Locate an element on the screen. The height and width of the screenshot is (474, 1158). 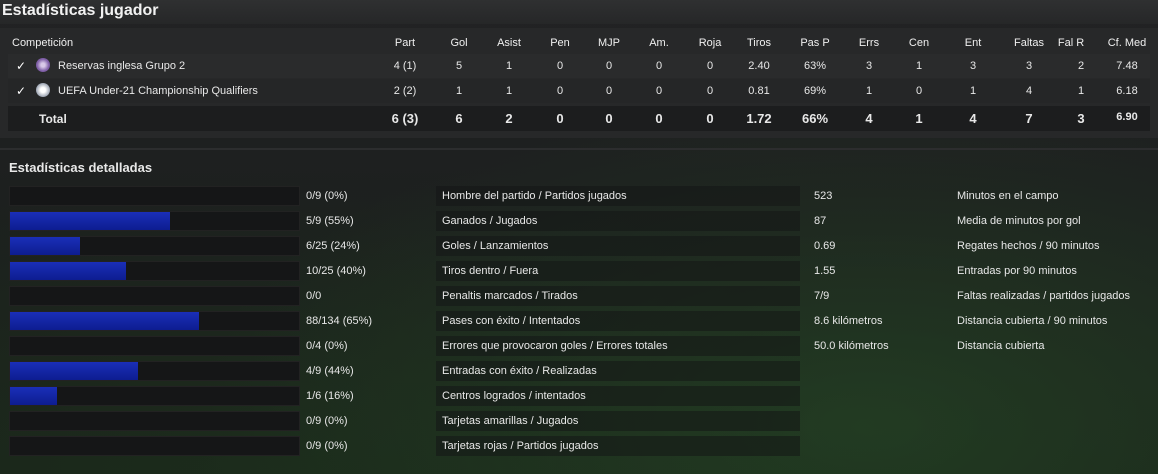
right-stat-value: 87 is located at coordinates (820, 221).